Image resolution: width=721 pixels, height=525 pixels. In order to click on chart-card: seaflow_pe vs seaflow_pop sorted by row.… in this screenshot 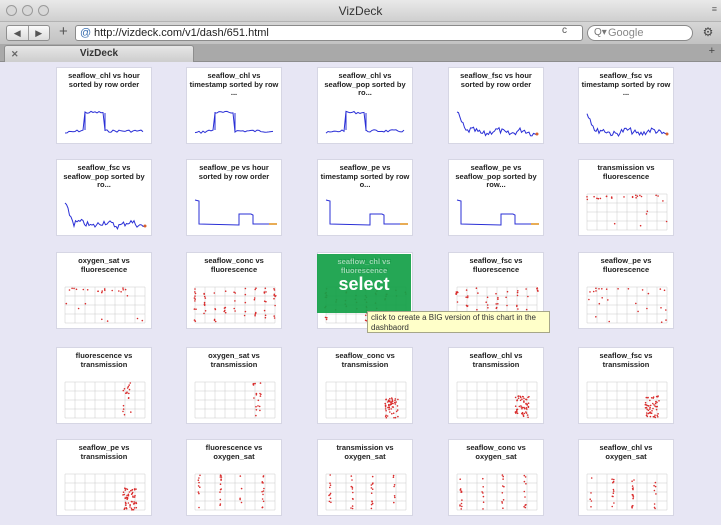, I will do `click(496, 197)`.